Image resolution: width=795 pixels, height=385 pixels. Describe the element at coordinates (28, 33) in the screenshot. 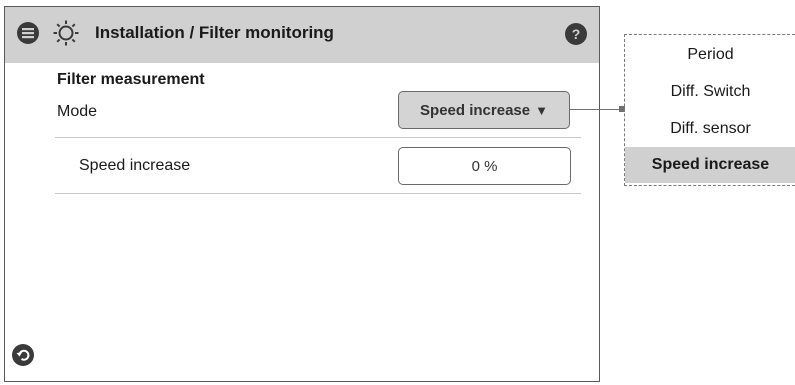

I see `menu-icon` at that location.